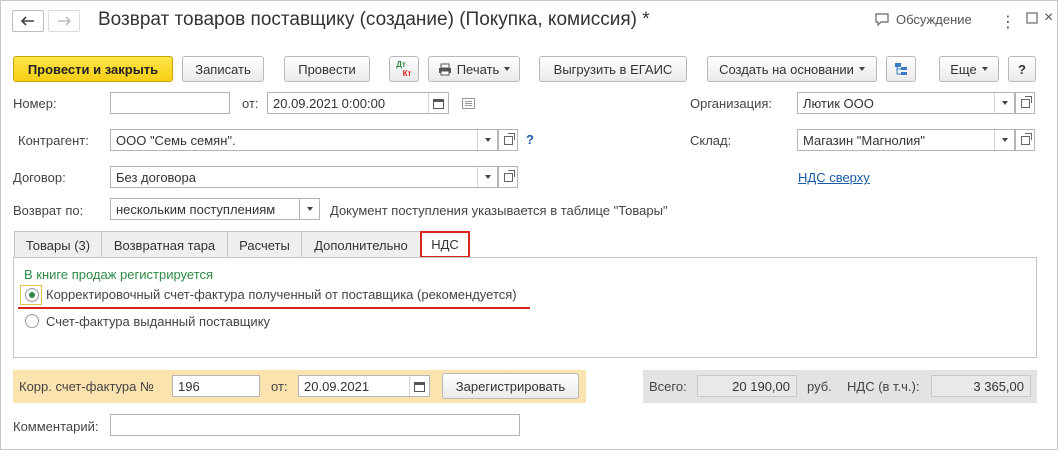 The width and height of the screenshot is (1058, 450). Describe the element at coordinates (1022, 69) in the screenshot. I see `help-button: ?` at that location.